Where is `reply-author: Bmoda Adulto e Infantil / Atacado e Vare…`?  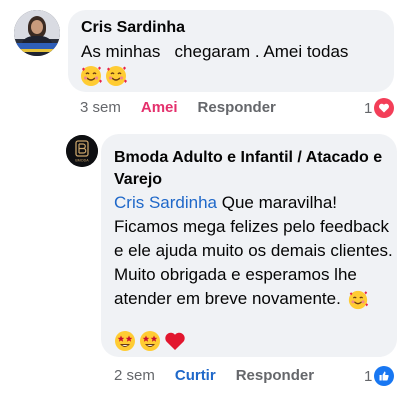 reply-author: Bmoda Adulto e Infantil / Atacado e Vare… is located at coordinates (249, 169).